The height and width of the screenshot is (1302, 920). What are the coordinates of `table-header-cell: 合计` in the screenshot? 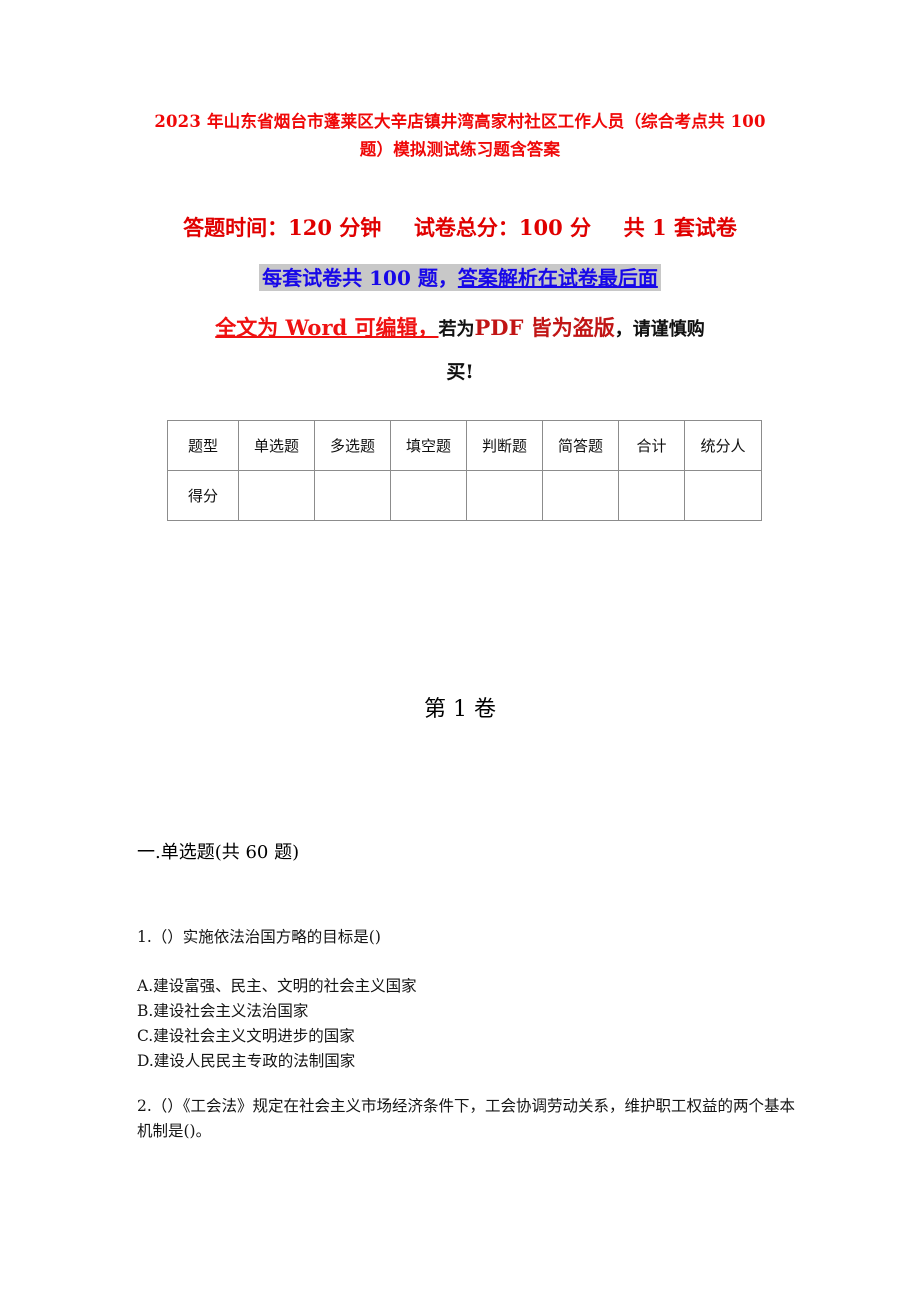 It's located at (651, 445).